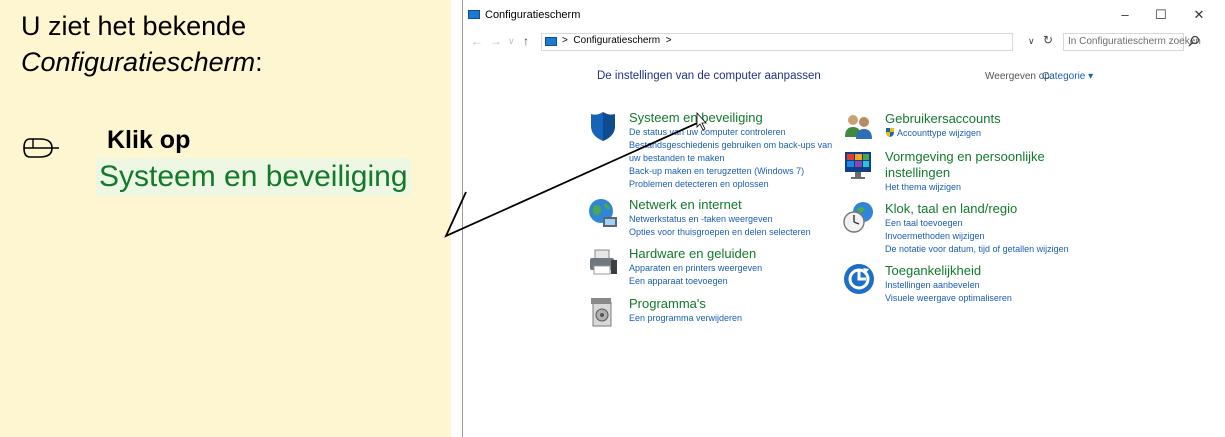 The width and height of the screenshot is (1225, 437). I want to click on printer-icon, so click(603, 262).